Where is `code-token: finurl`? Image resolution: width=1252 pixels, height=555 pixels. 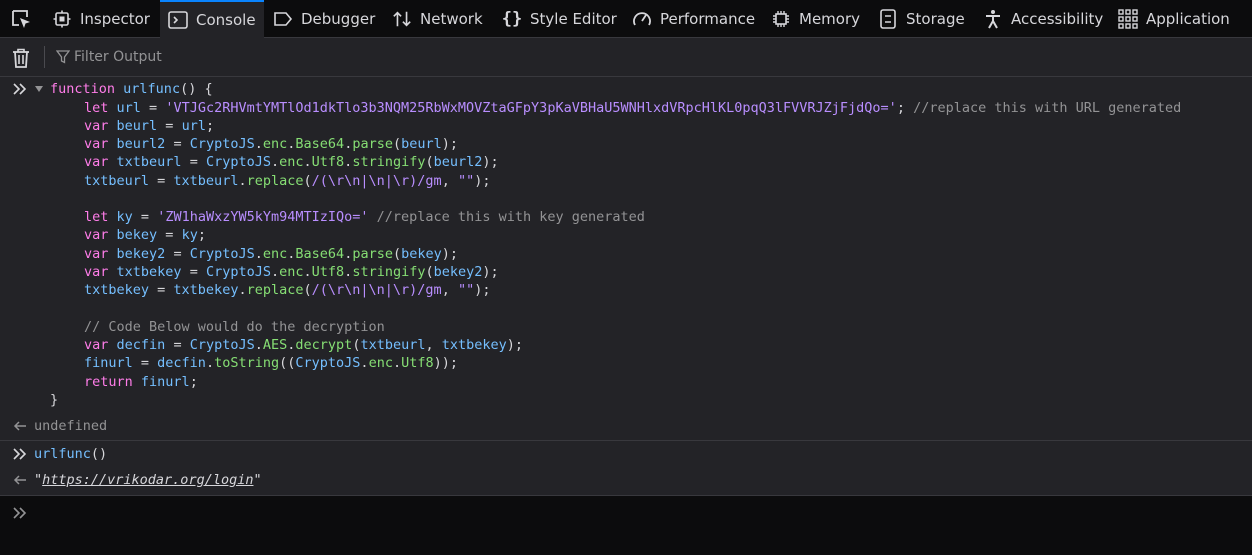
code-token: finurl is located at coordinates (108, 363).